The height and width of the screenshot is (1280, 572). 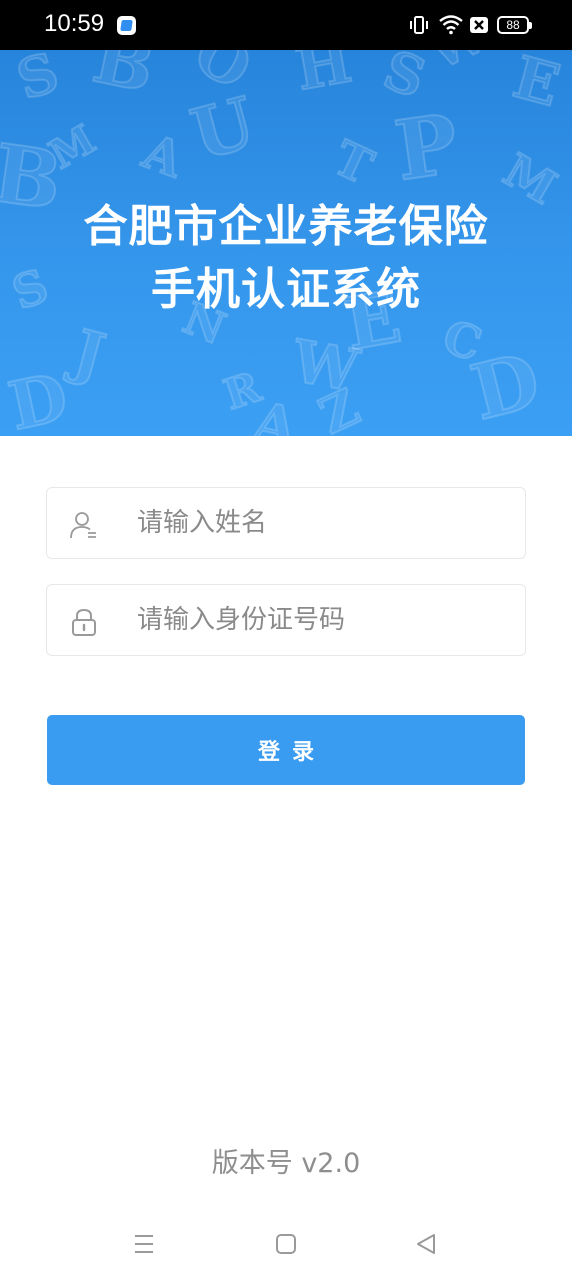 I want to click on app-notification-icon, so click(x=126, y=25).